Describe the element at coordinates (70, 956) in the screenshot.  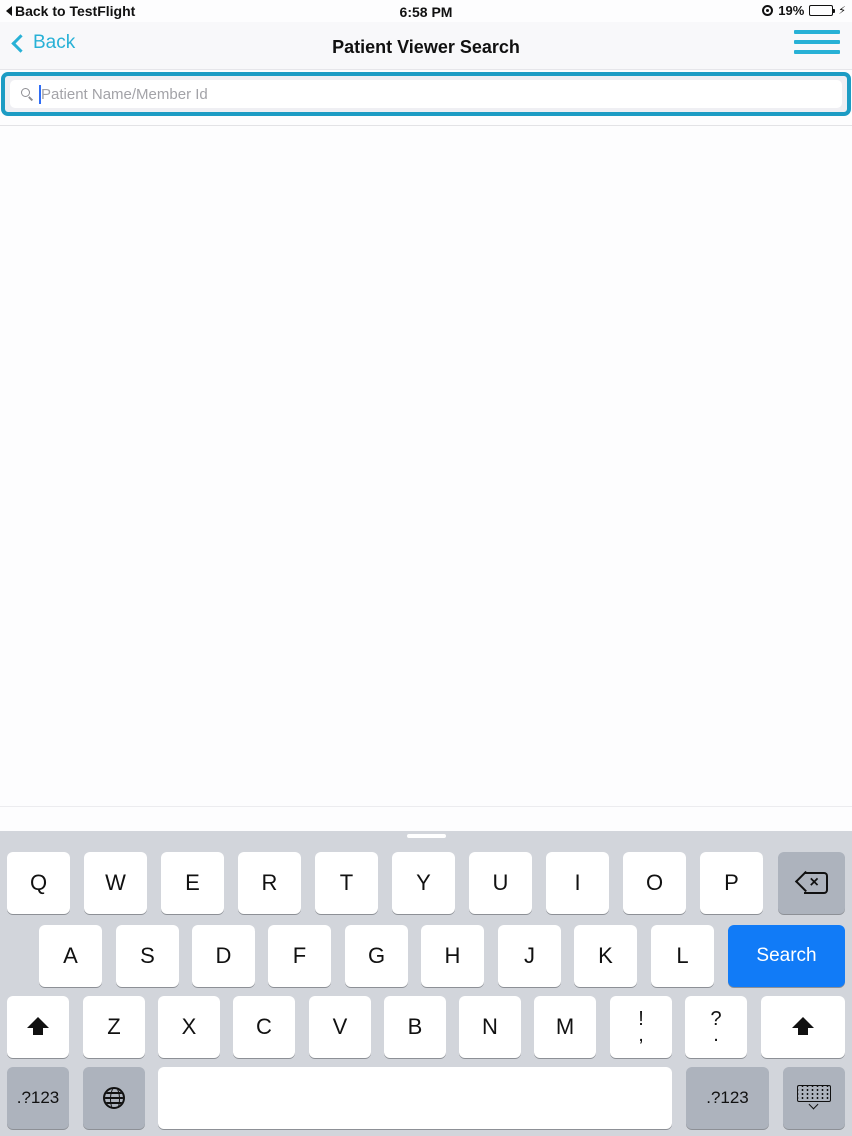
I see `key-a: A` at that location.